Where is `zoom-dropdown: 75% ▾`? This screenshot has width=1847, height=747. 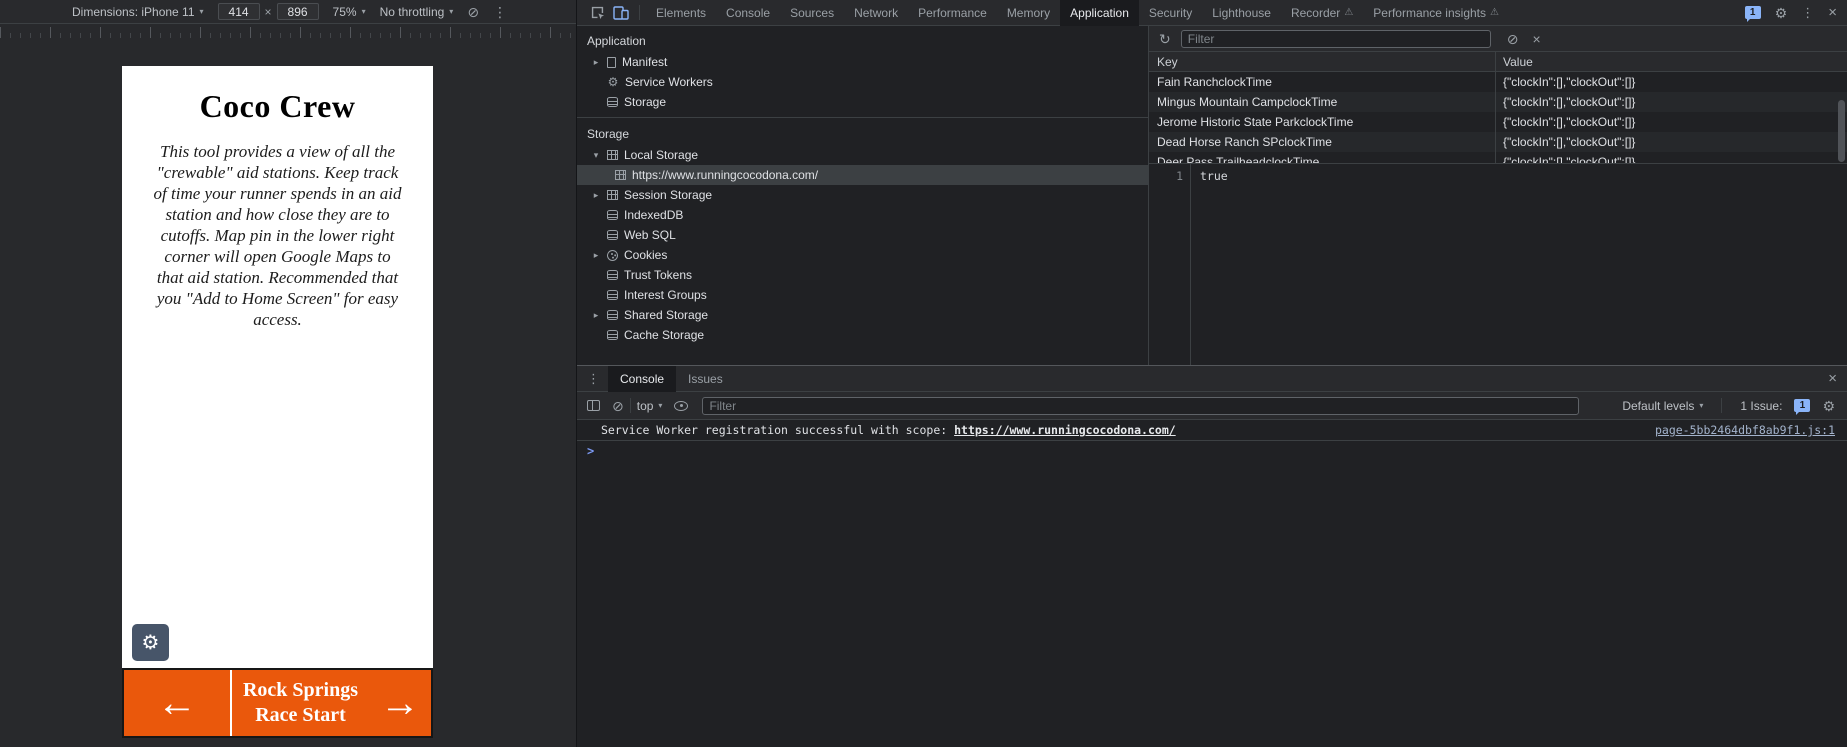
zoom-dropdown: 75% ▾ is located at coordinates (349, 12).